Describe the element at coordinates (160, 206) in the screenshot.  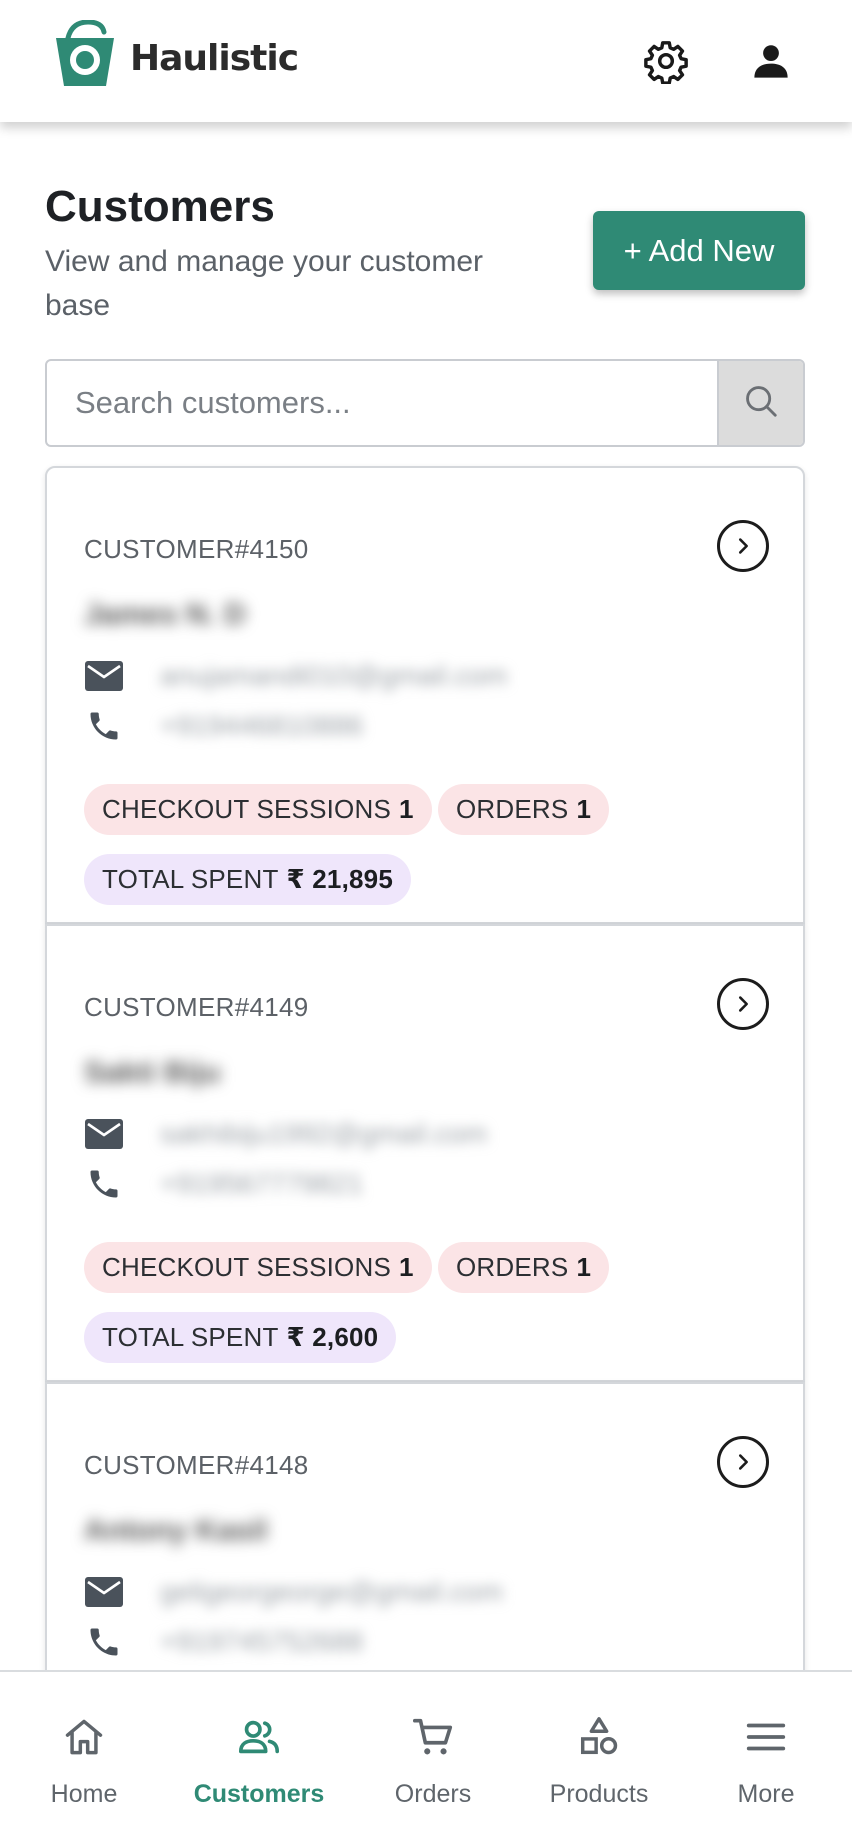
I see `page-title: Customers` at that location.